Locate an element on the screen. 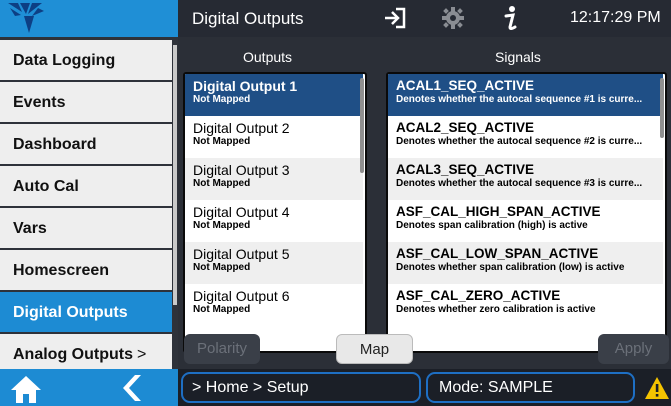 Image resolution: width=671 pixels, height=406 pixels. mode-status: Mode: SAMPLE is located at coordinates (530, 387).